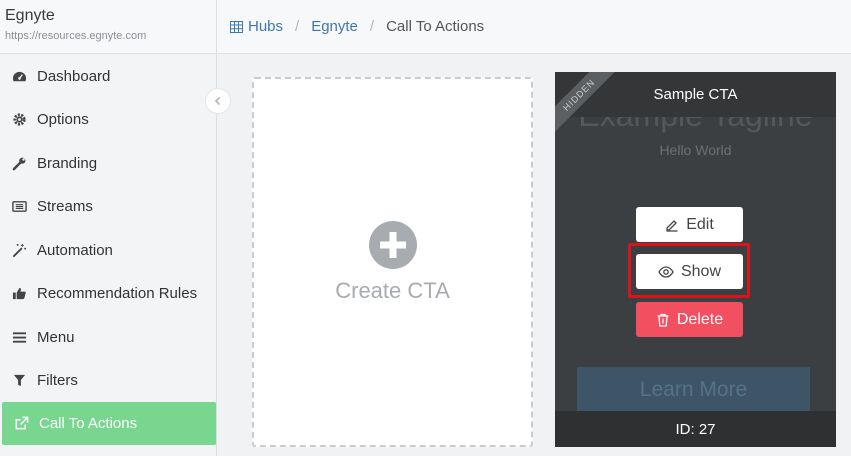 The image size is (851, 456). What do you see at coordinates (265, 26) in the screenshot?
I see `breadcrumb-hubs-link: Hubs` at bounding box center [265, 26].